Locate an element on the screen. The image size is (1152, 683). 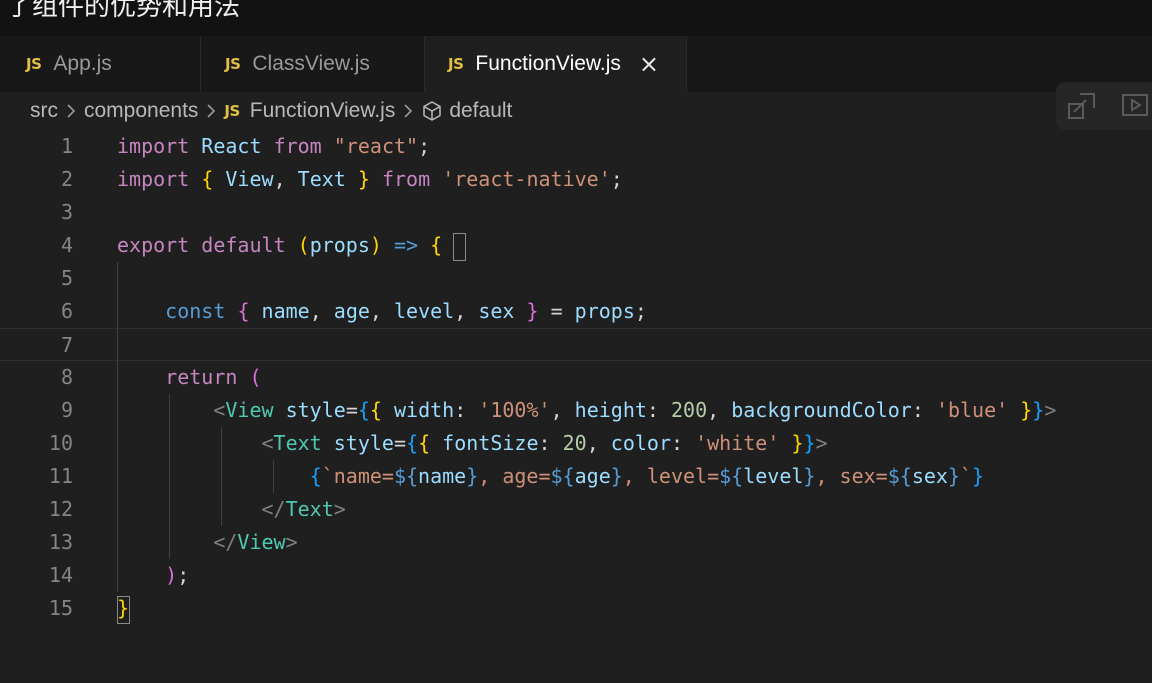
tab-label: App.js is located at coordinates (82, 63).